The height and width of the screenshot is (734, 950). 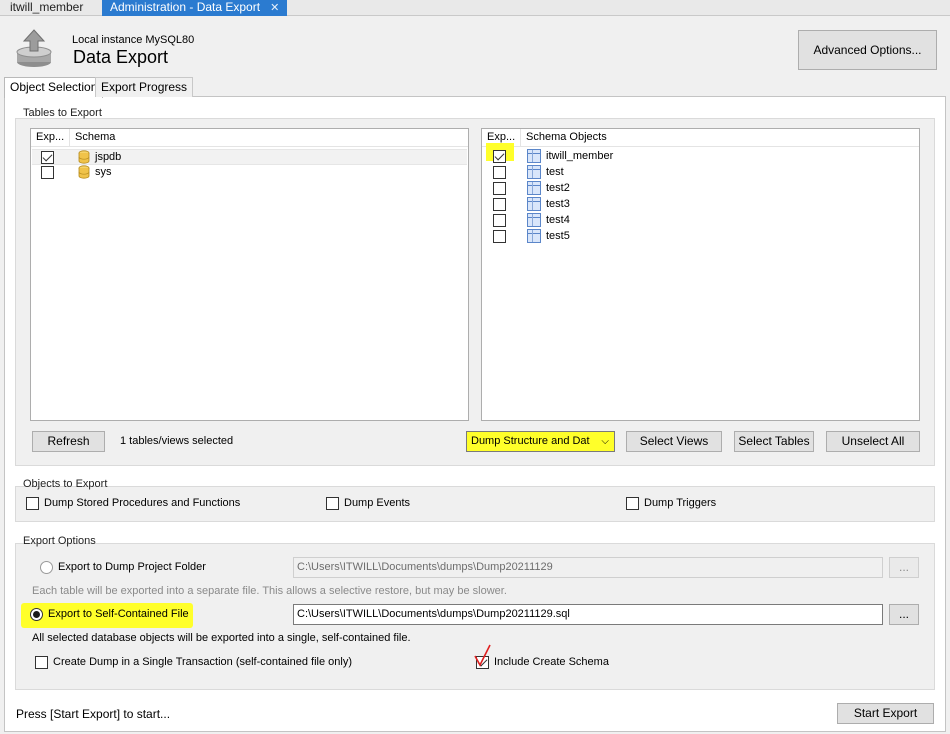 What do you see at coordinates (133, 40) in the screenshot?
I see `connection-name: Local instance MySQL80` at bounding box center [133, 40].